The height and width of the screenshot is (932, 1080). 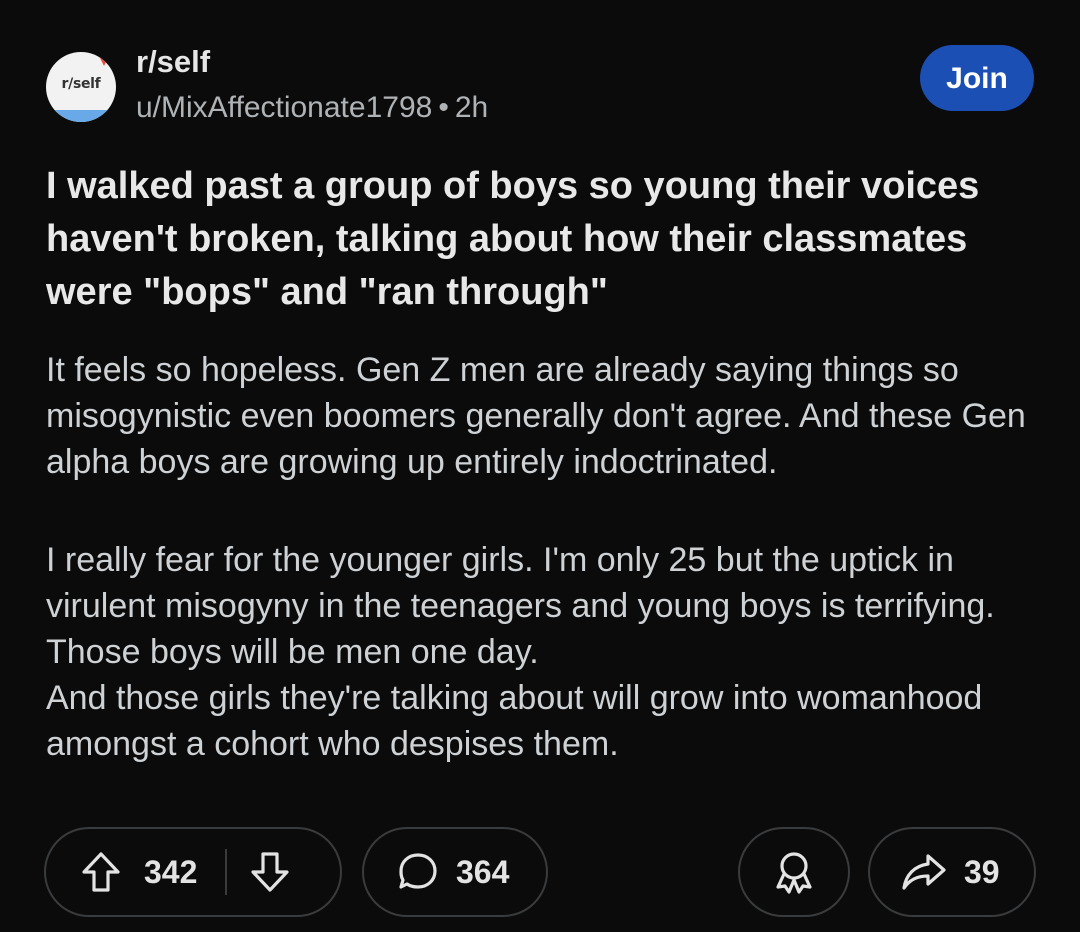 What do you see at coordinates (284, 107) in the screenshot?
I see `author-name: u/MixAffectionate1798` at bounding box center [284, 107].